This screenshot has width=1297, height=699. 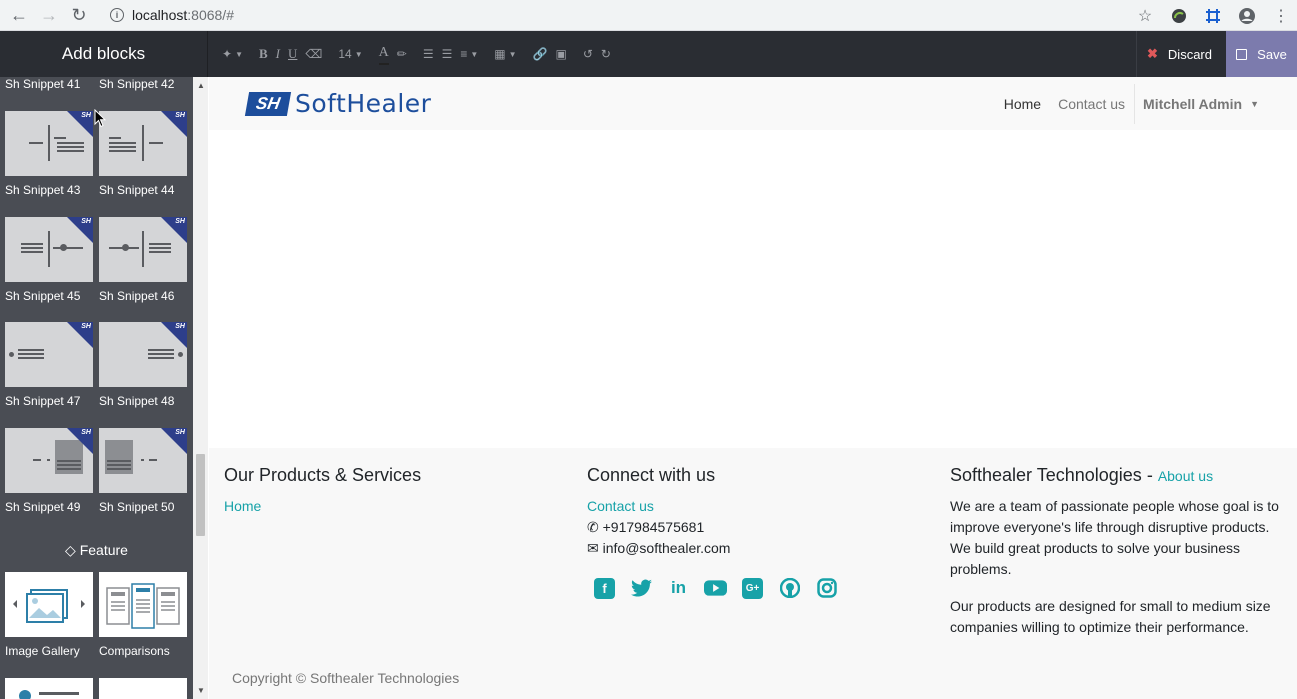 I want to click on mouse-cursor-icon, so click(x=100, y=118).